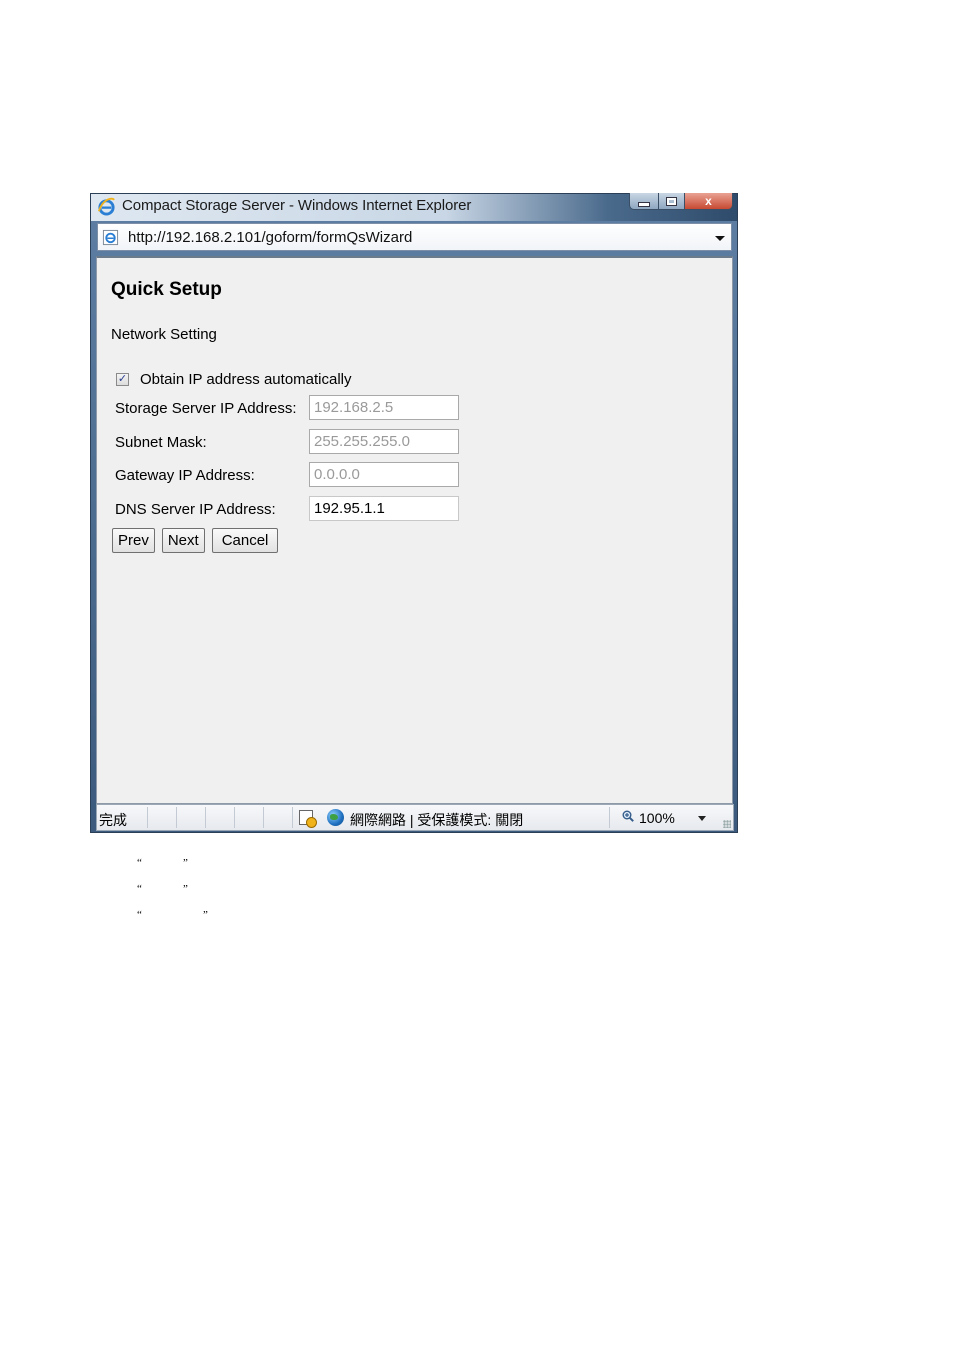  Describe the element at coordinates (384, 407) in the screenshot. I see `storage-server-ip-input` at that location.